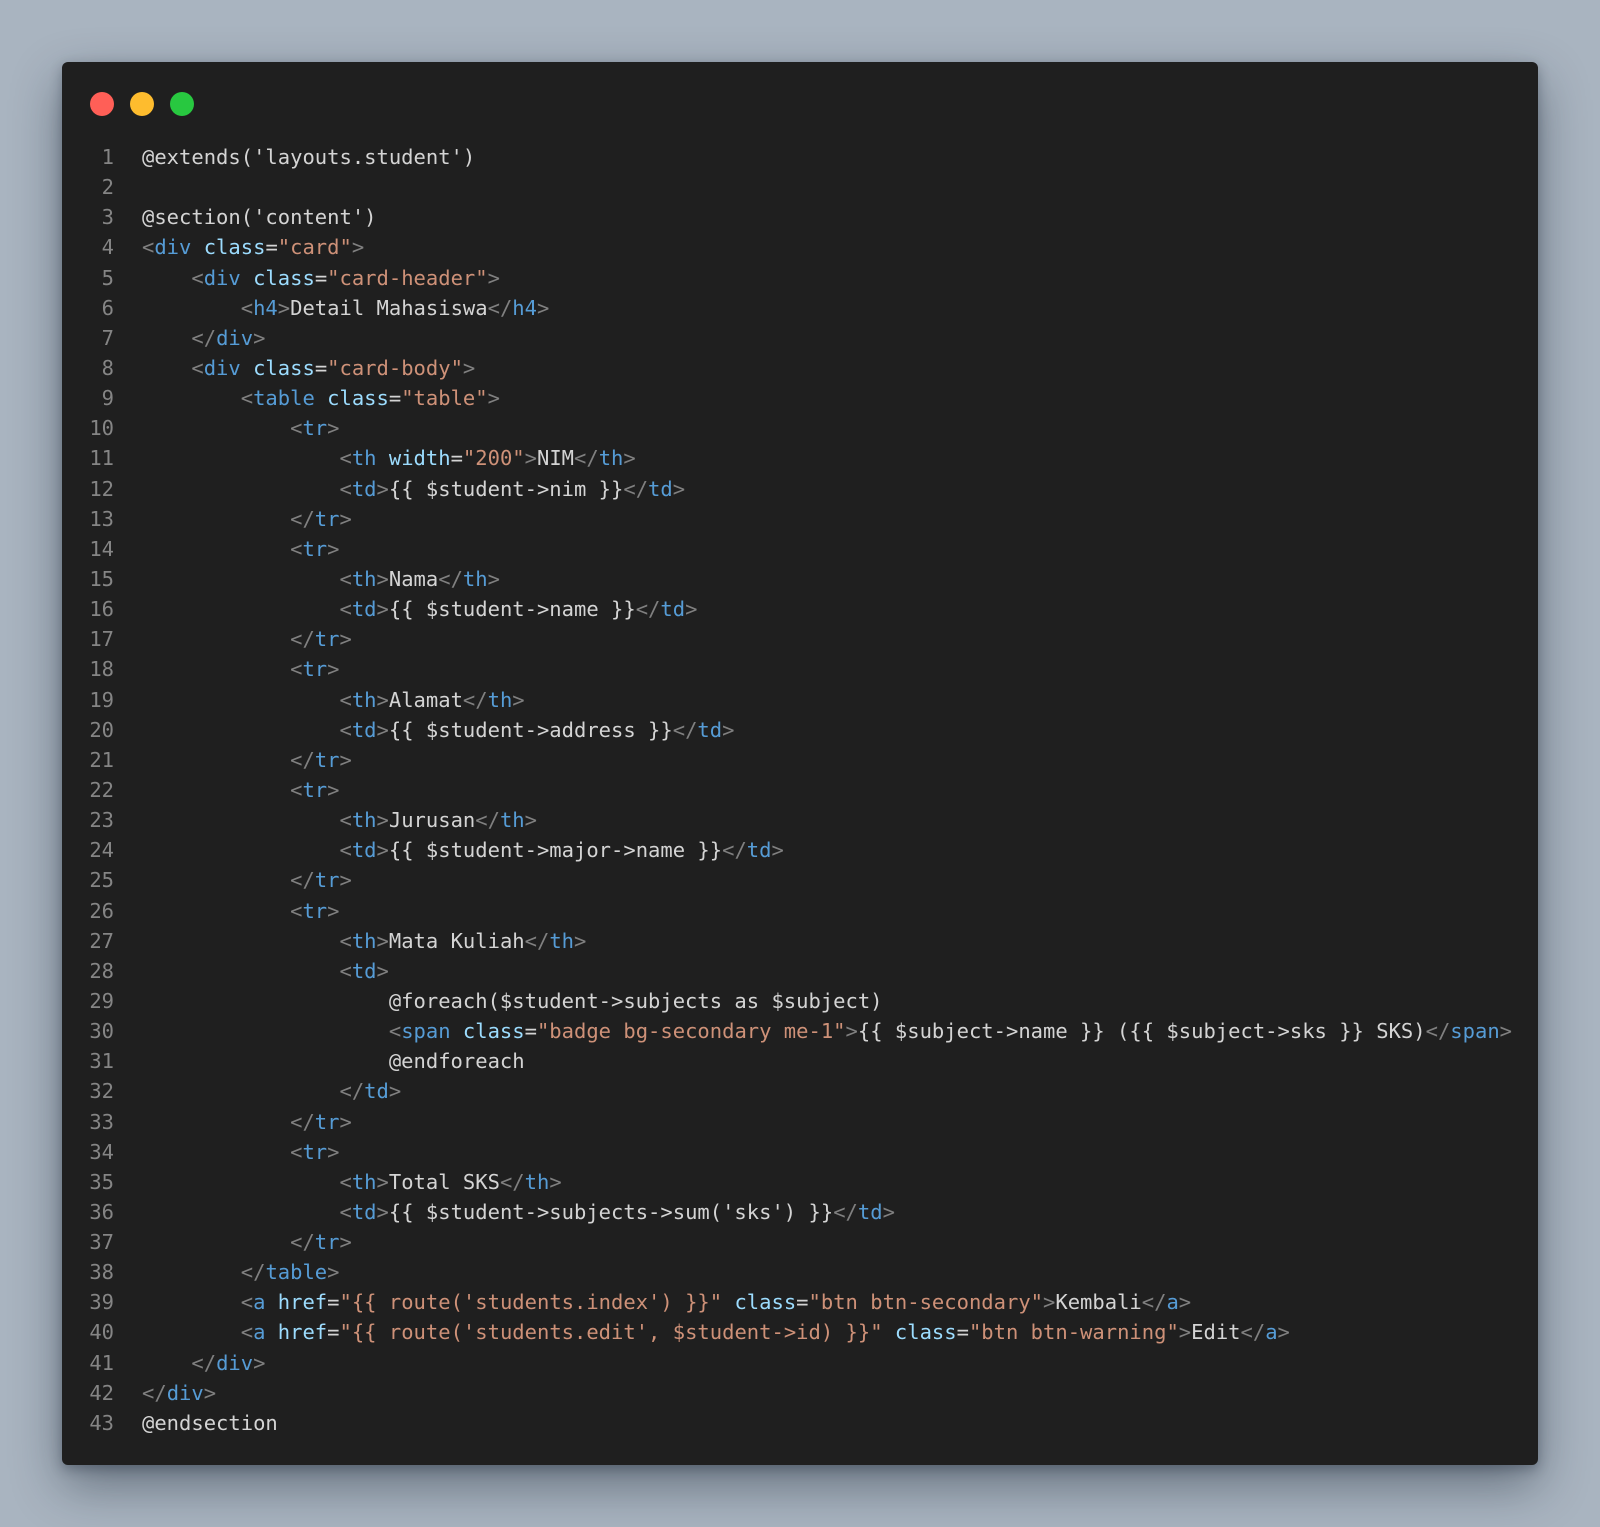 This screenshot has height=1527, width=1600. What do you see at coordinates (101, 910) in the screenshot?
I see `line-number: 26` at bounding box center [101, 910].